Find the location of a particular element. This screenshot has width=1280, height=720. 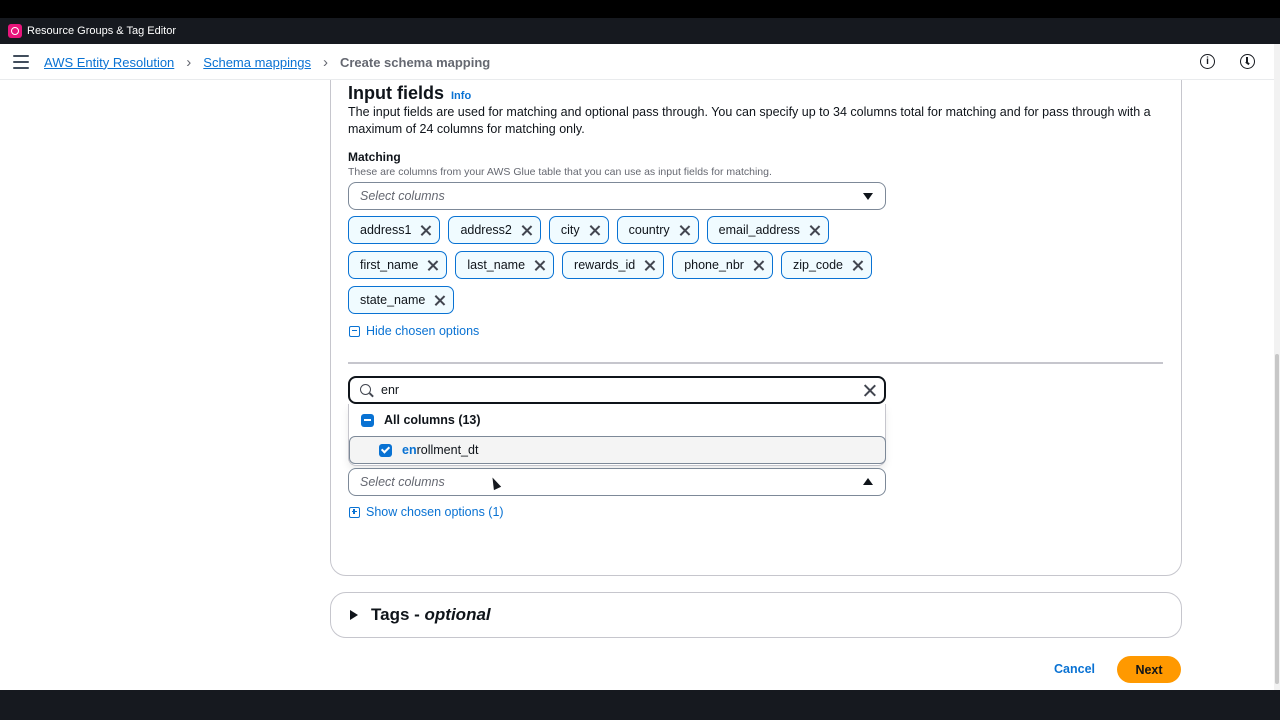

caret-right-icon is located at coordinates (354, 615).